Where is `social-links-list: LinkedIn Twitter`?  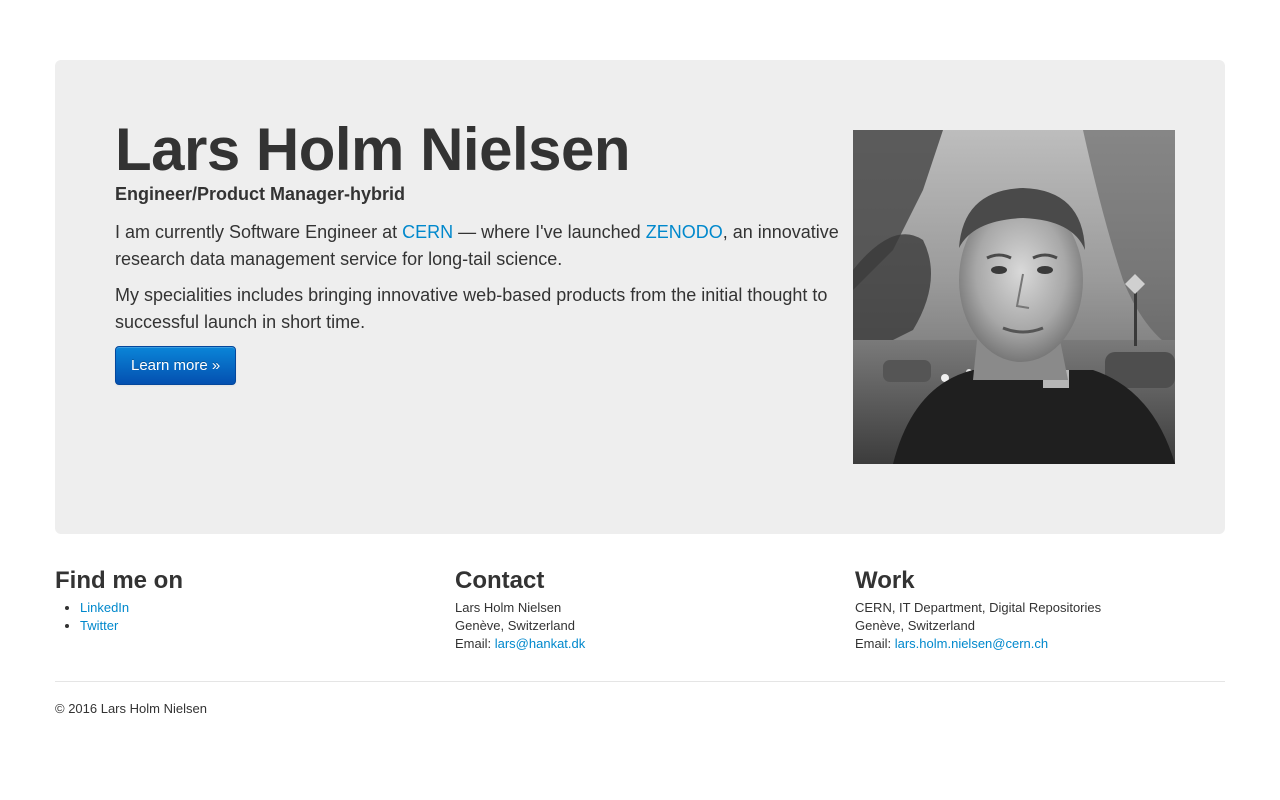 social-links-list: LinkedIn Twitter is located at coordinates (240, 617).